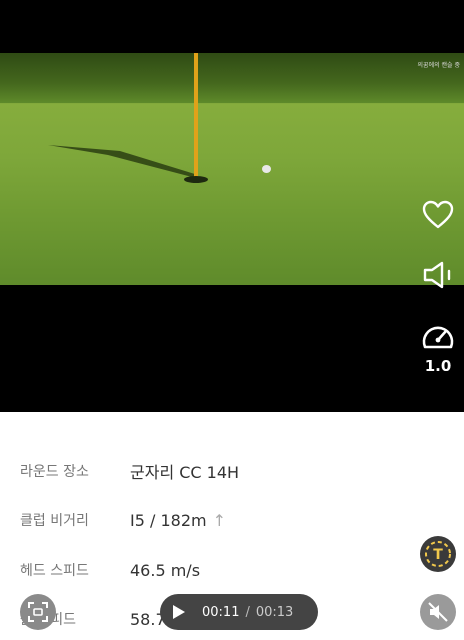  I want to click on speaker-icon, so click(438, 275).